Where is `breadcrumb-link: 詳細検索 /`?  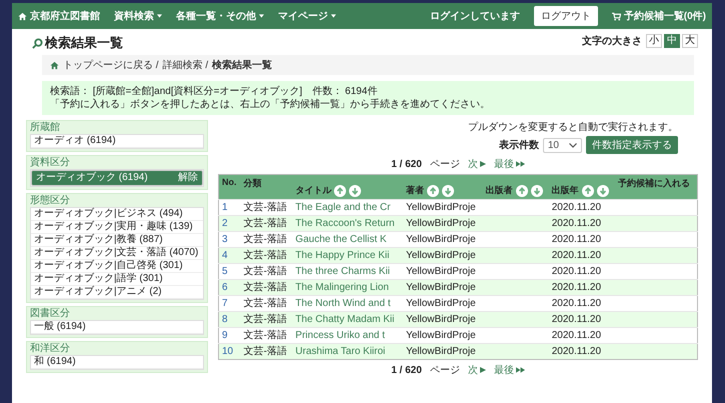
breadcrumb-link: 詳細検索 / is located at coordinates (185, 65).